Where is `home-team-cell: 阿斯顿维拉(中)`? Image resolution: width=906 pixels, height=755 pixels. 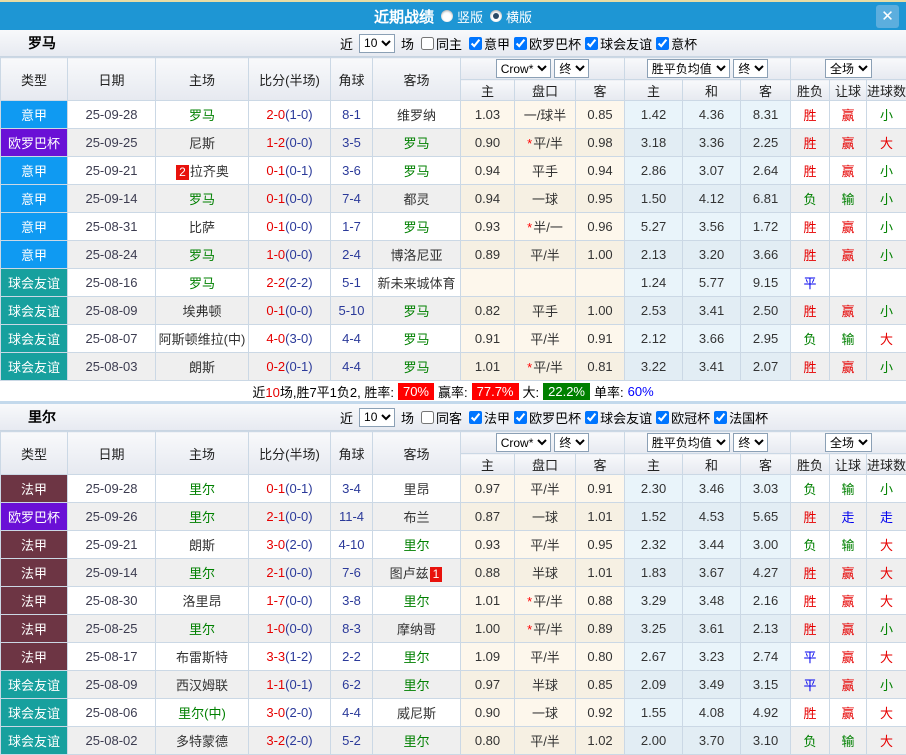
home-team-cell: 阿斯顿维拉(中) is located at coordinates (202, 339).